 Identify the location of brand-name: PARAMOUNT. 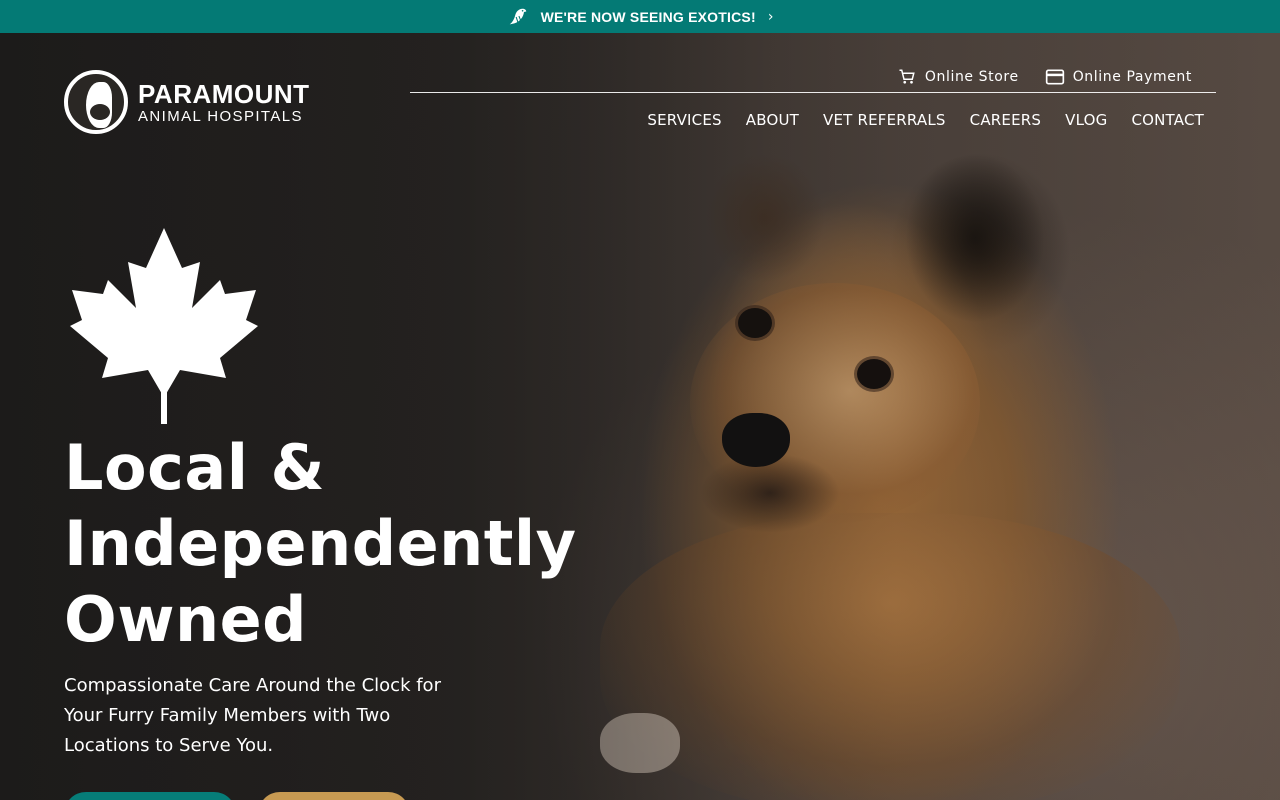
(224, 93).